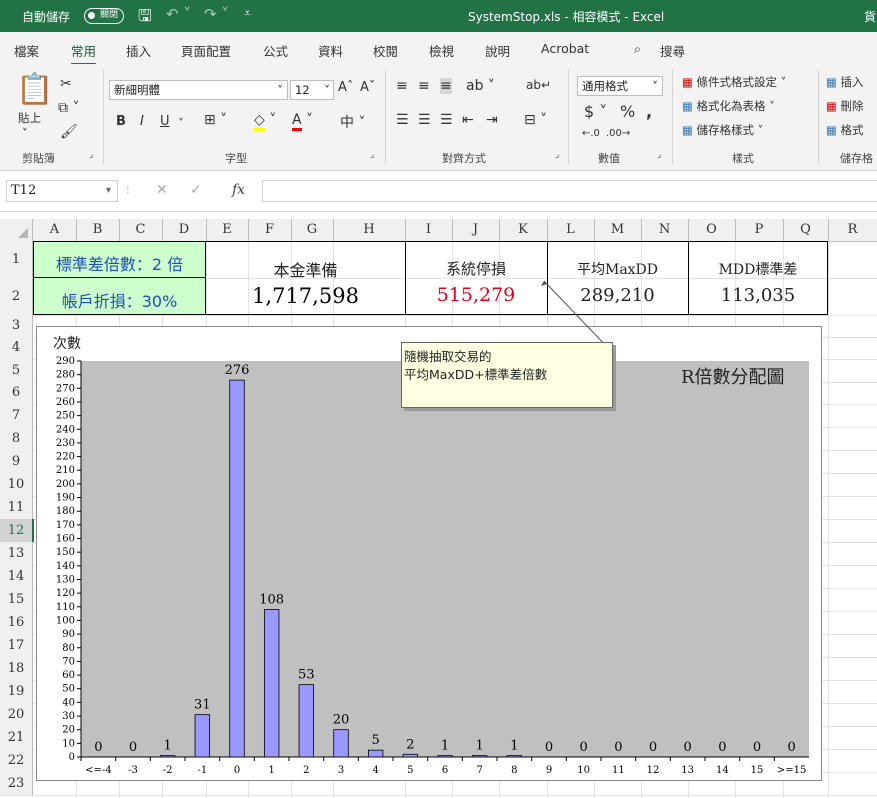 The image size is (877, 798). I want to click on currency-icon: $ ˅, so click(595, 111).